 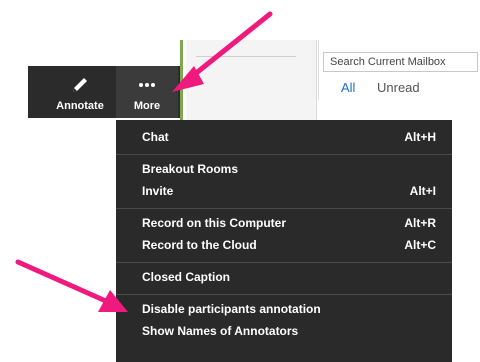 What do you see at coordinates (199, 245) in the screenshot?
I see `menu-item-label: Record to the Cloud` at bounding box center [199, 245].